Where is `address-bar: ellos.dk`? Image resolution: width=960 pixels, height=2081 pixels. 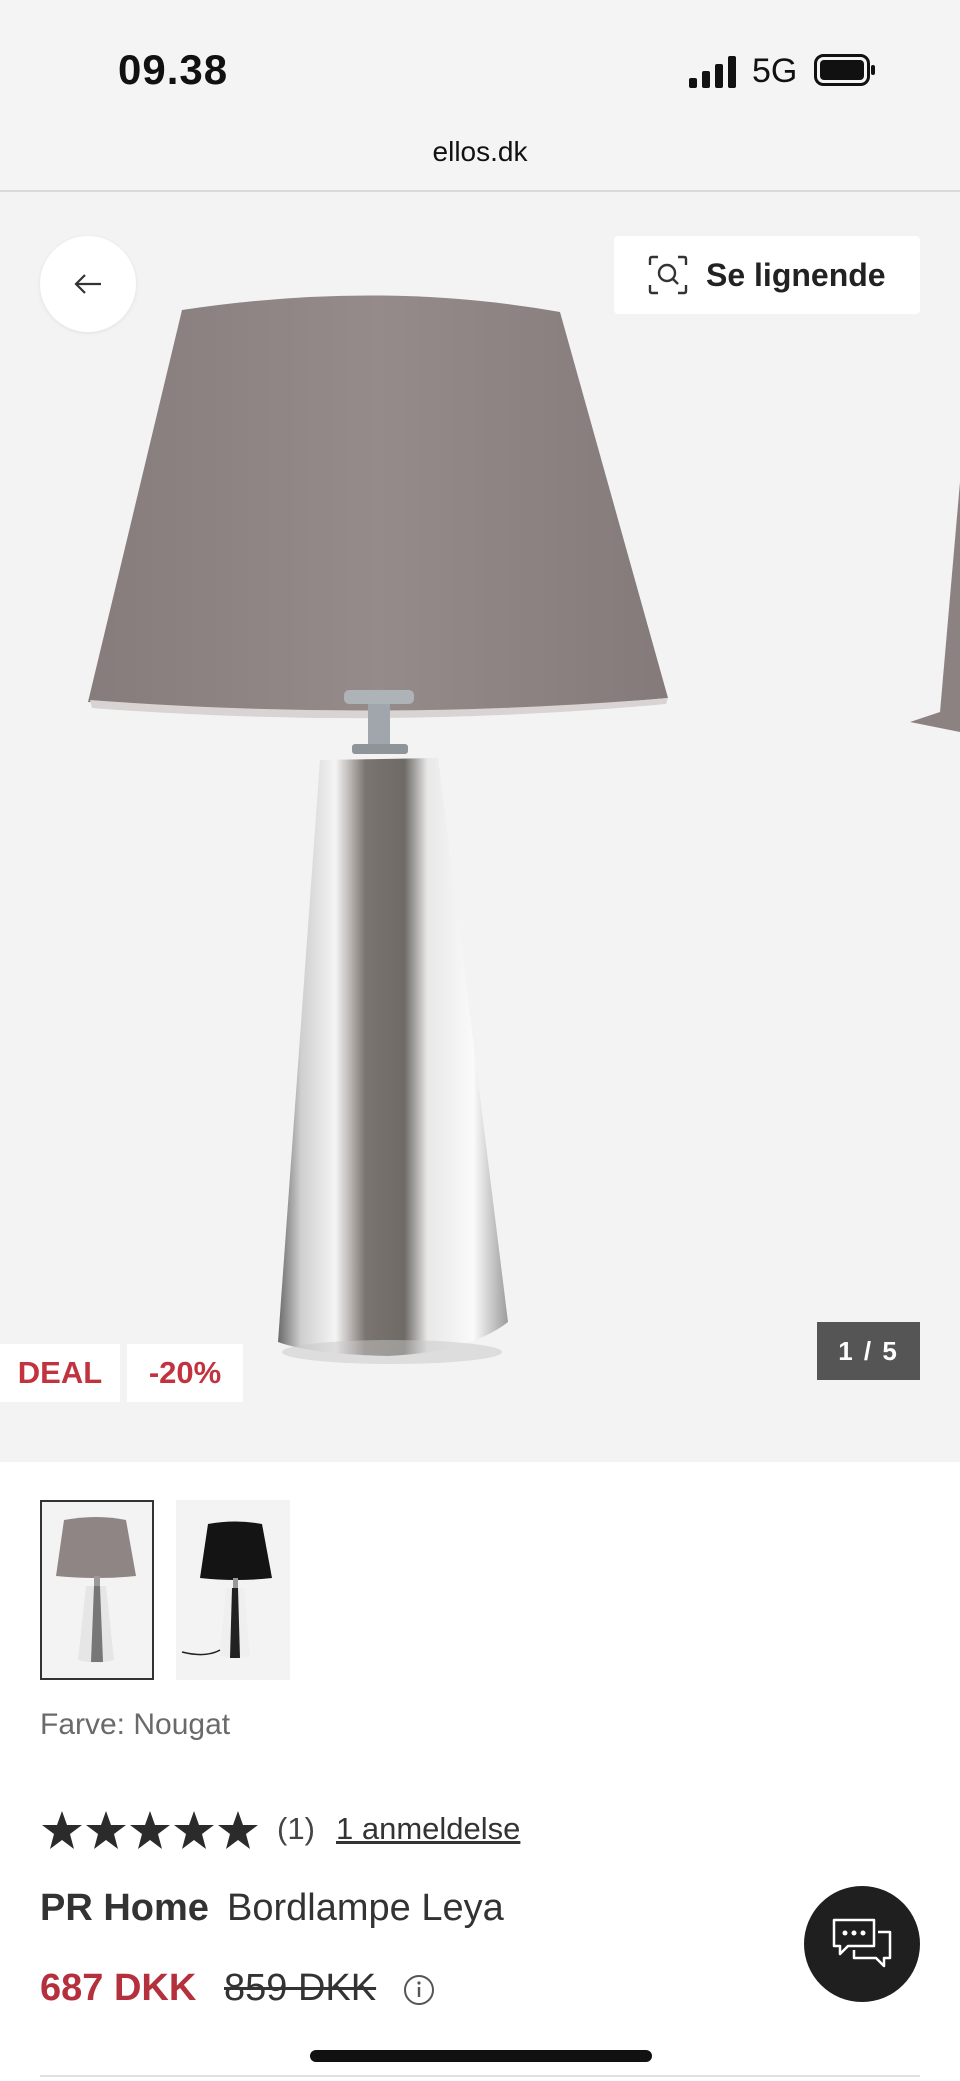 address-bar: ellos.dk is located at coordinates (480, 161).